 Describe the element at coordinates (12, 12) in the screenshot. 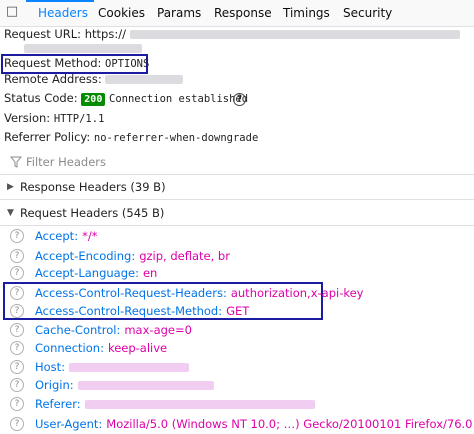

I see `toggle-panel-icon: □` at that location.